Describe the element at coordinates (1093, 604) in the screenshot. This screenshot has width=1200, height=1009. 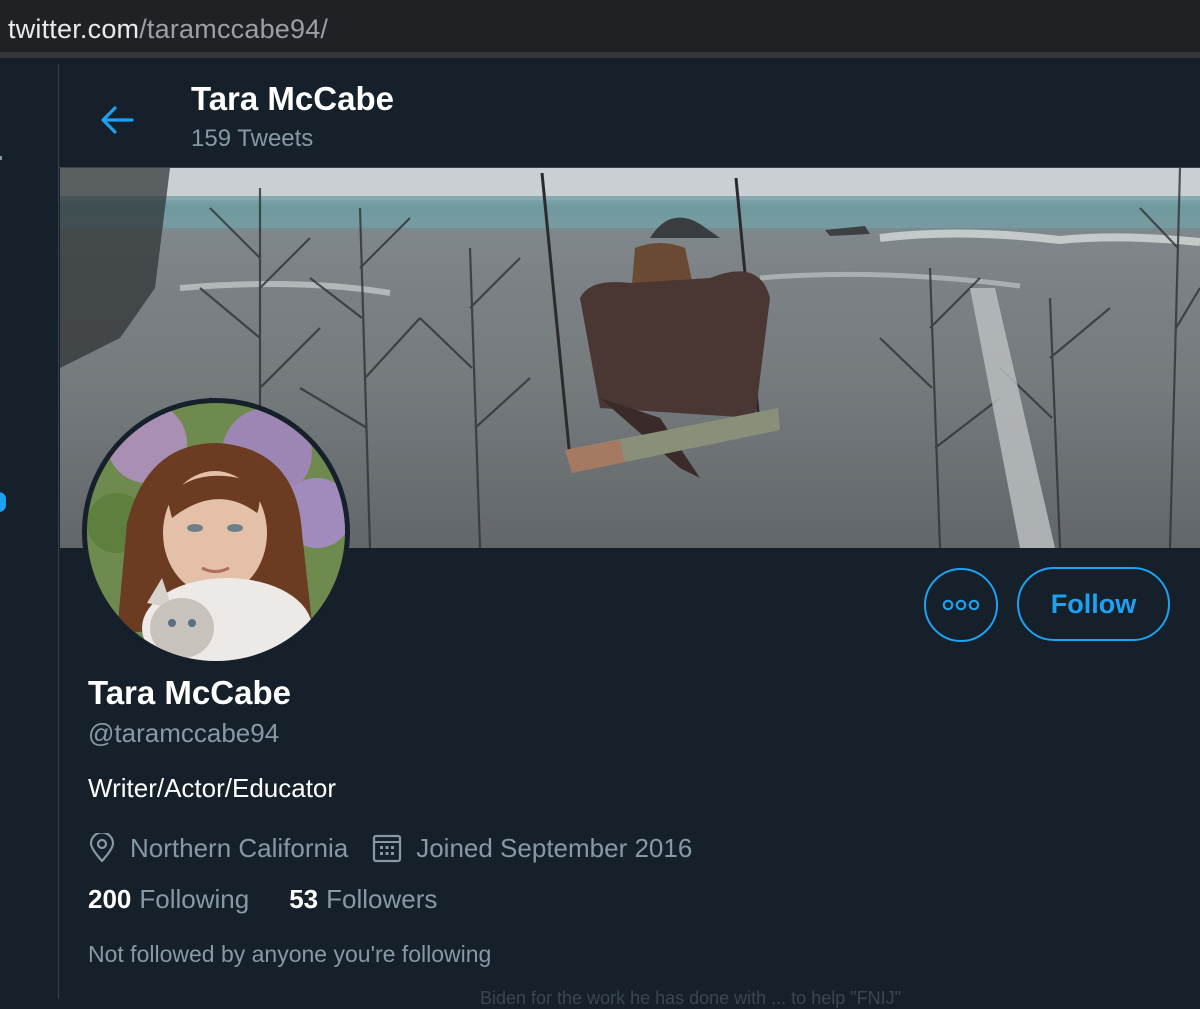
I see `follow-button: Follow` at that location.